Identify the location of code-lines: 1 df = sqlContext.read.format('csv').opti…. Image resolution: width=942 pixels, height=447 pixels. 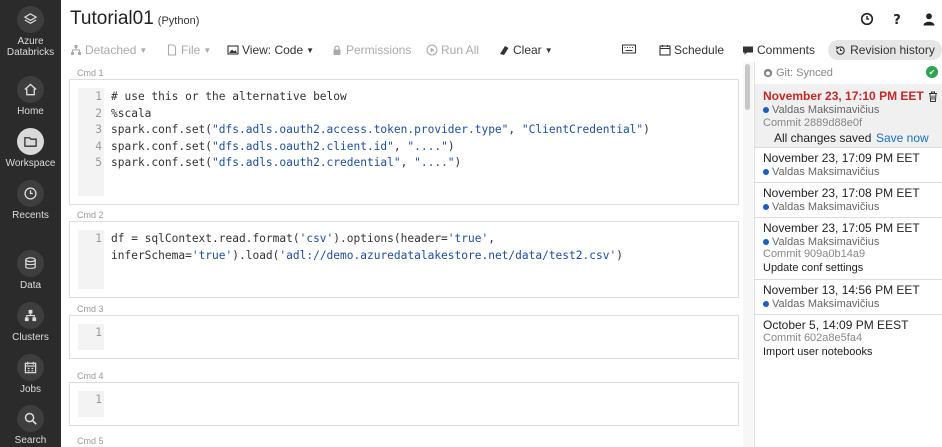
(350, 248).